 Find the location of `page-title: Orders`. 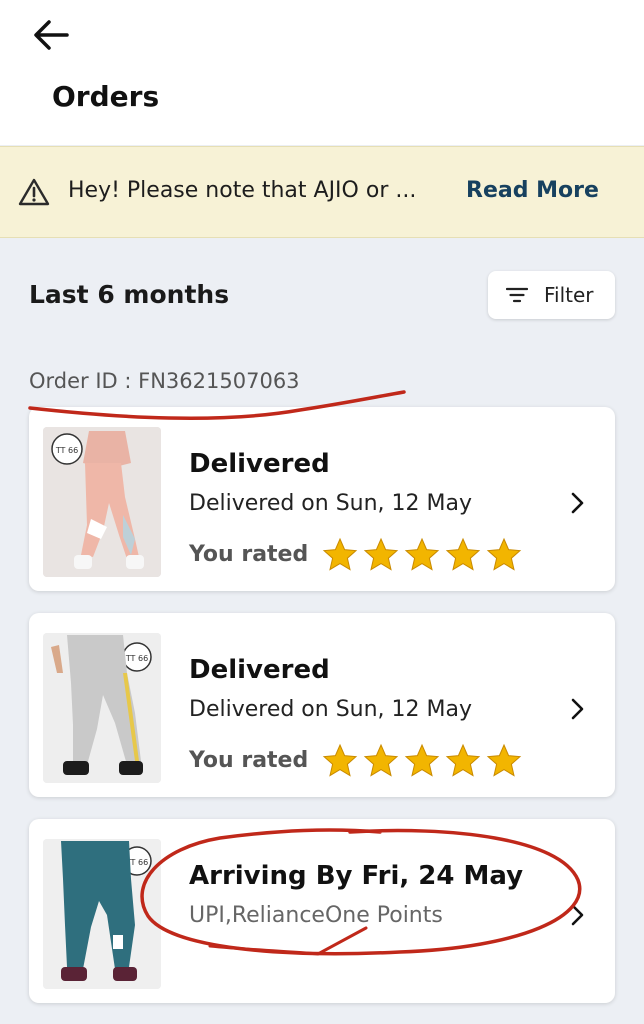

page-title: Orders is located at coordinates (106, 96).